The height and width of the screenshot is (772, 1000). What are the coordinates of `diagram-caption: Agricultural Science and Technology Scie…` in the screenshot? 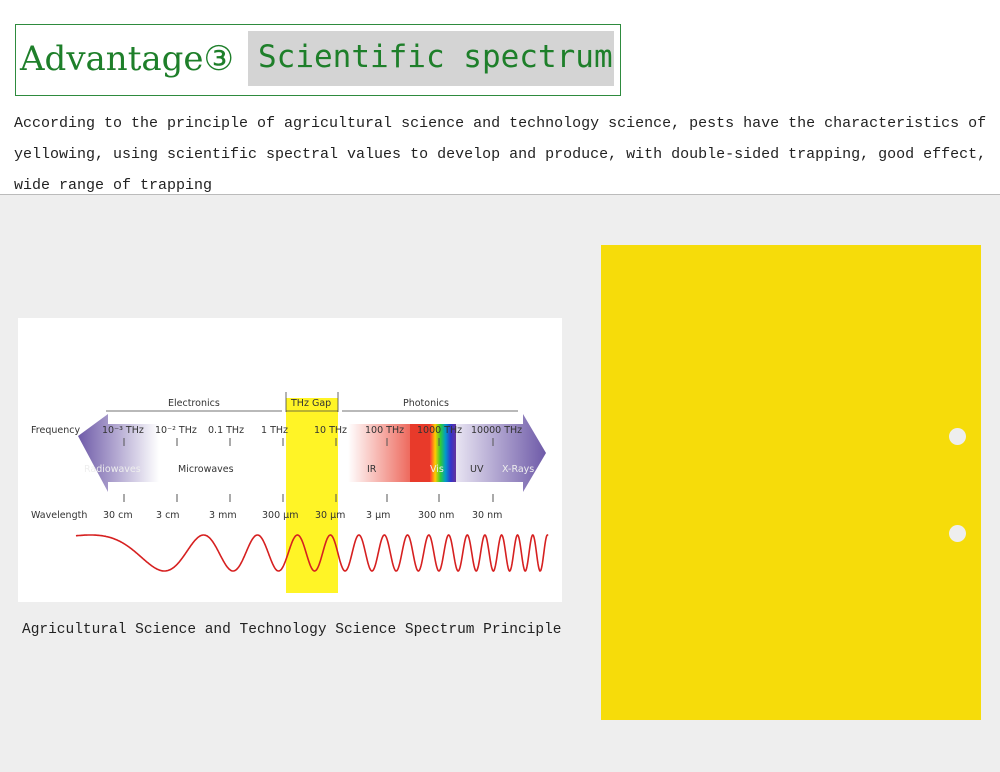 It's located at (292, 630).